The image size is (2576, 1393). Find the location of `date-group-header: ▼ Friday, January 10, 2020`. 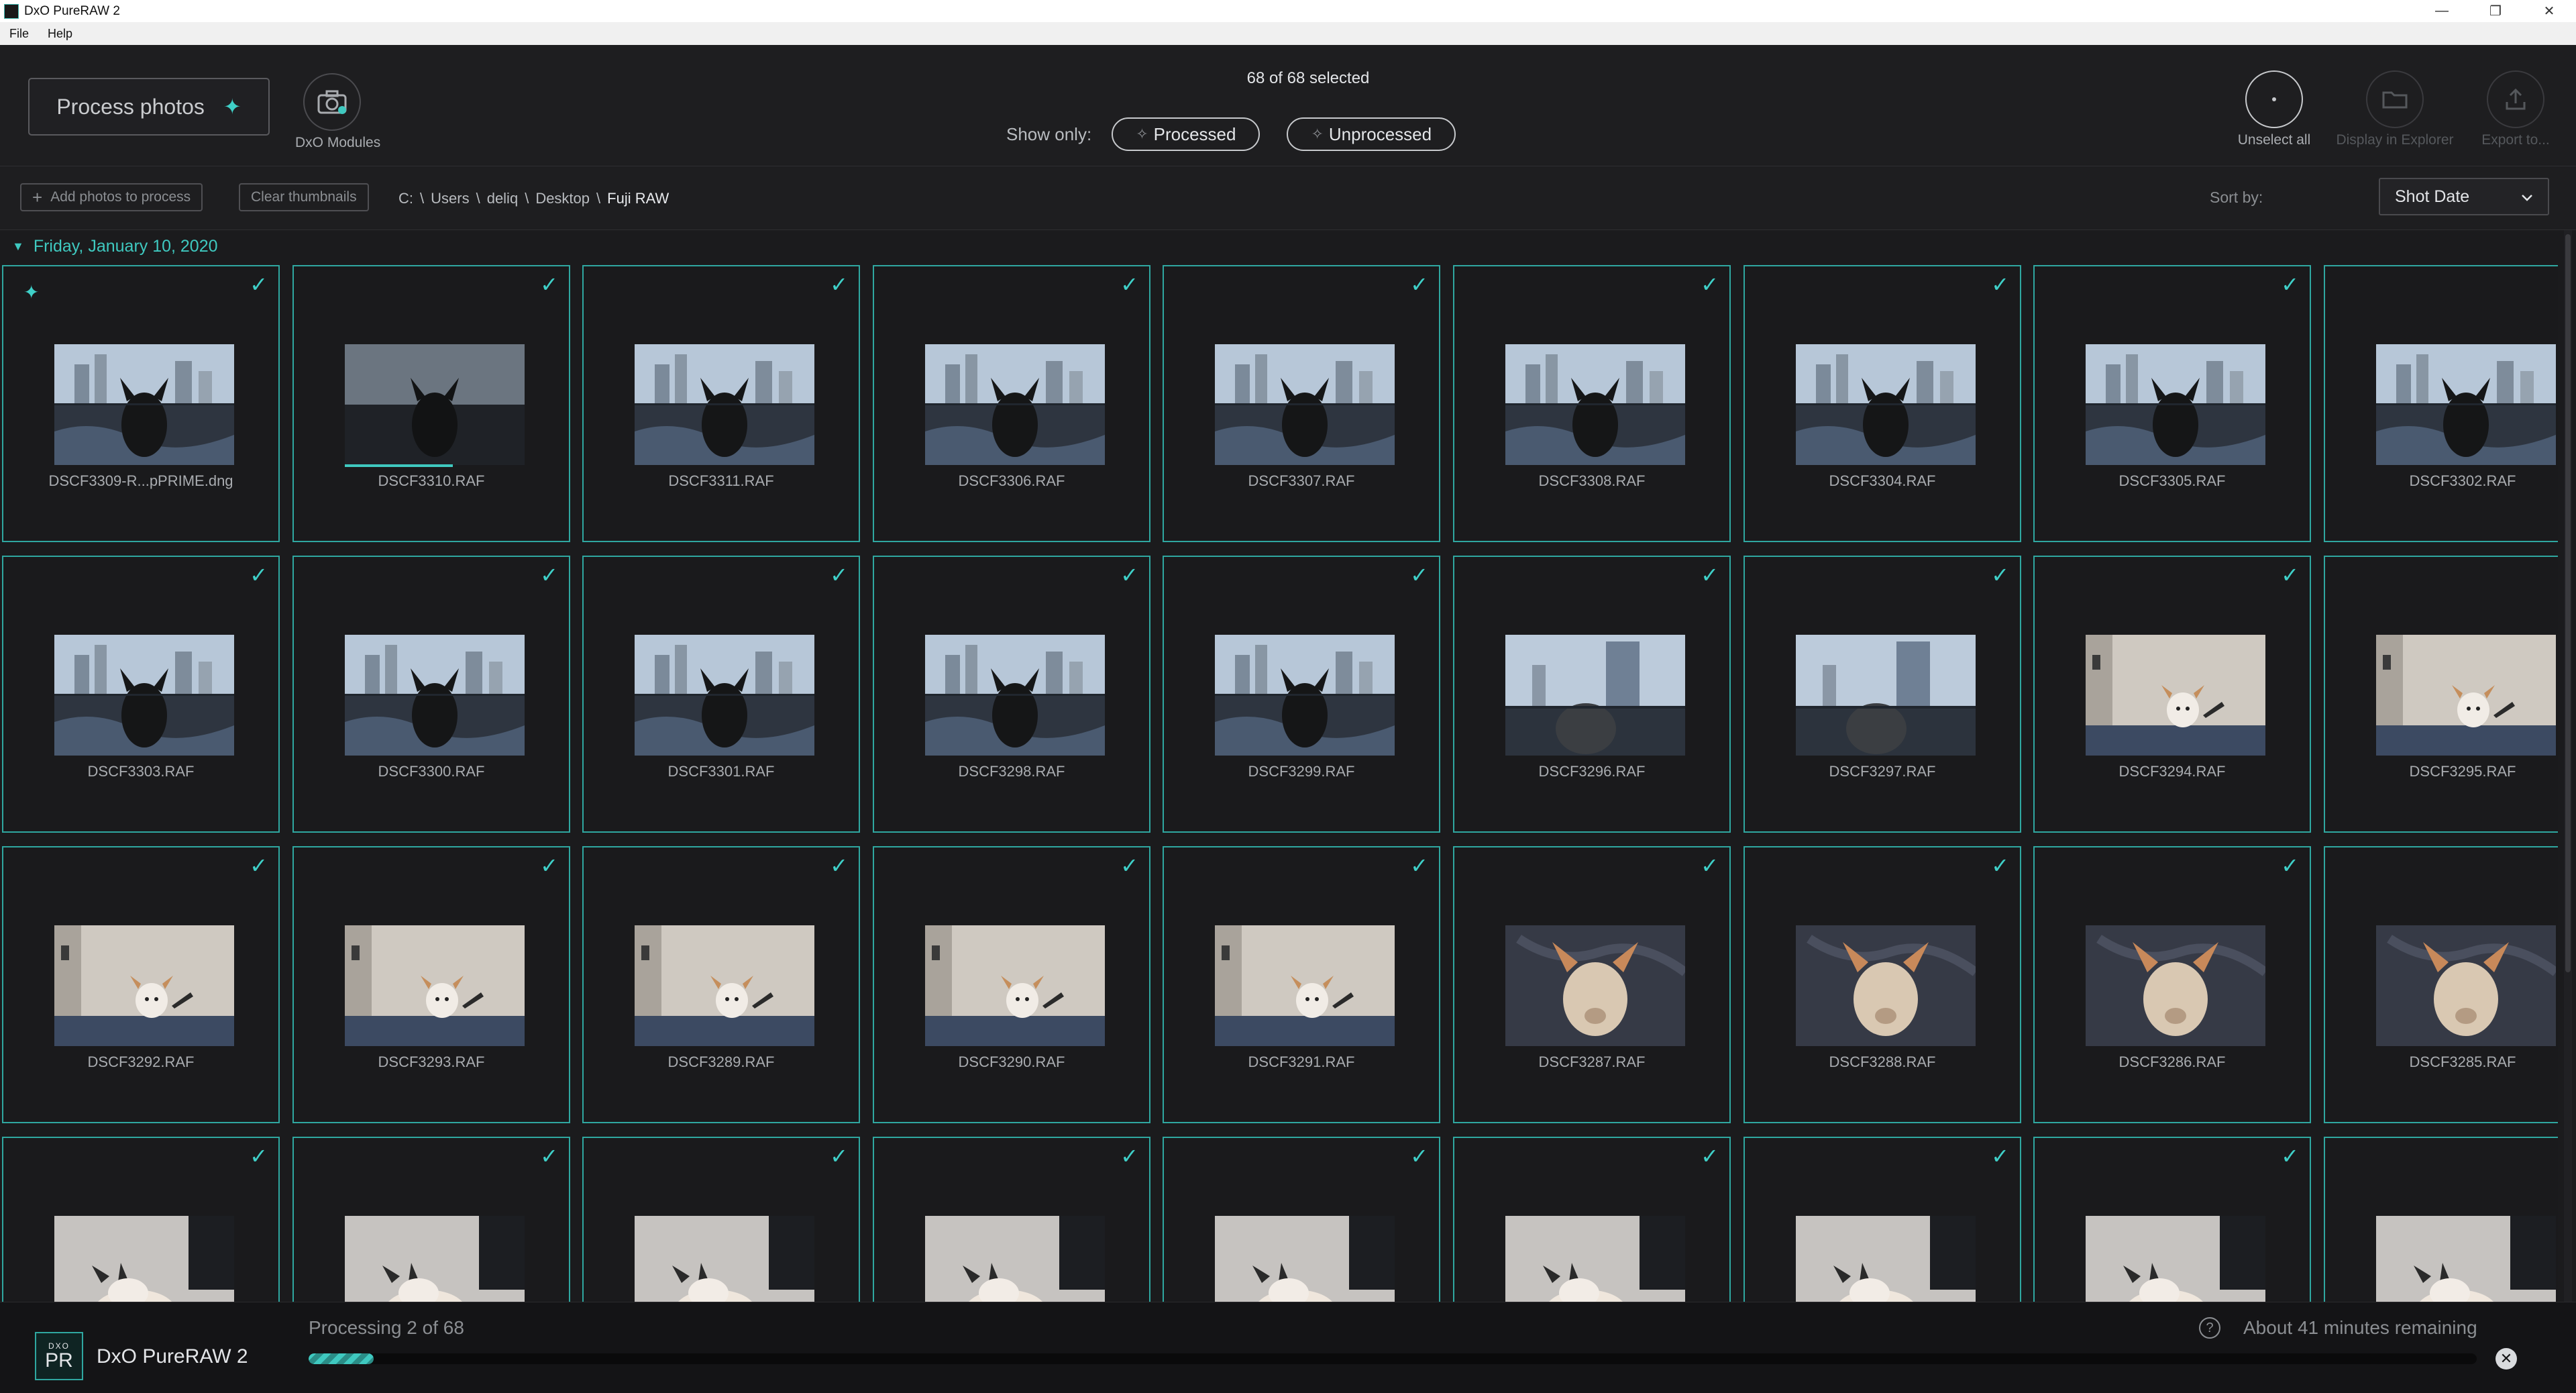

date-group-header: ▼ Friday, January 10, 2020 is located at coordinates (1281, 246).